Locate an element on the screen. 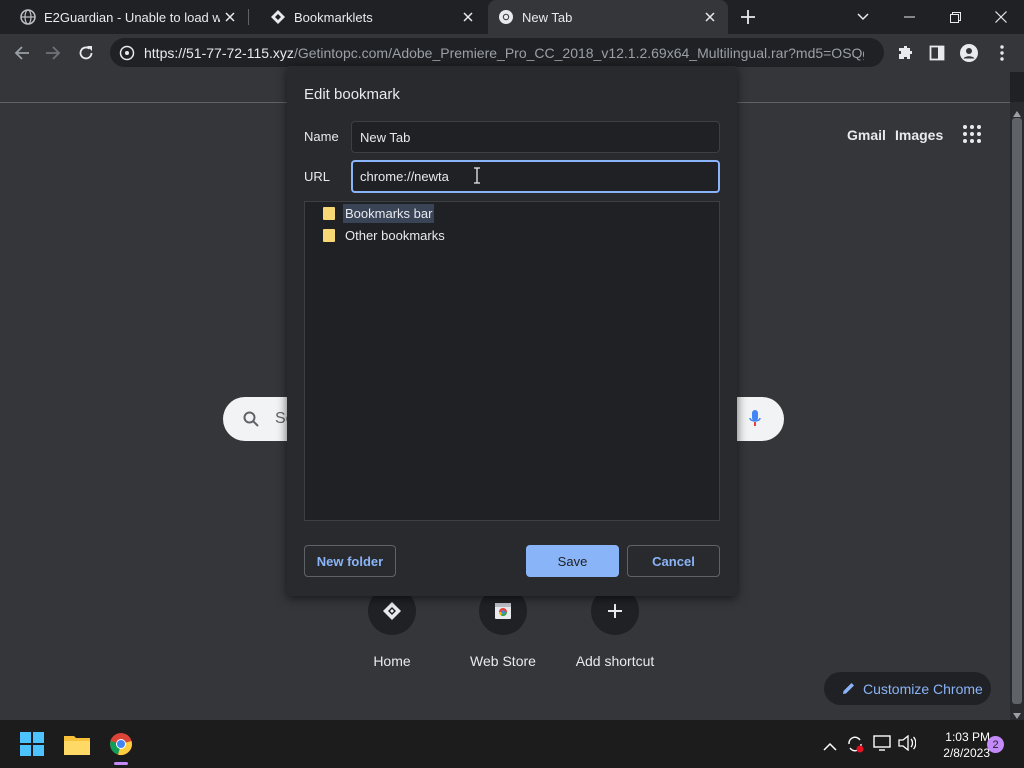  name-label: Name is located at coordinates (321, 136).